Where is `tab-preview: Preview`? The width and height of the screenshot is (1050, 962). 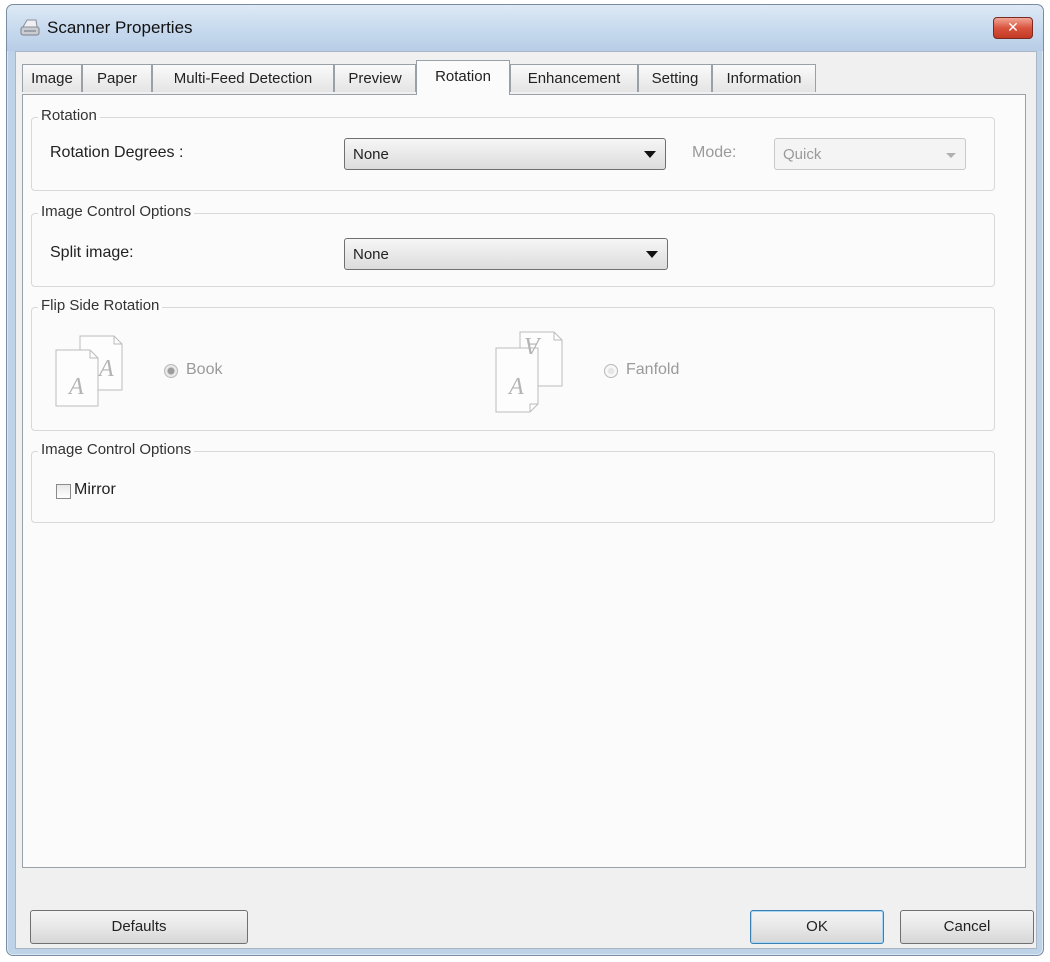 tab-preview: Preview is located at coordinates (375, 78).